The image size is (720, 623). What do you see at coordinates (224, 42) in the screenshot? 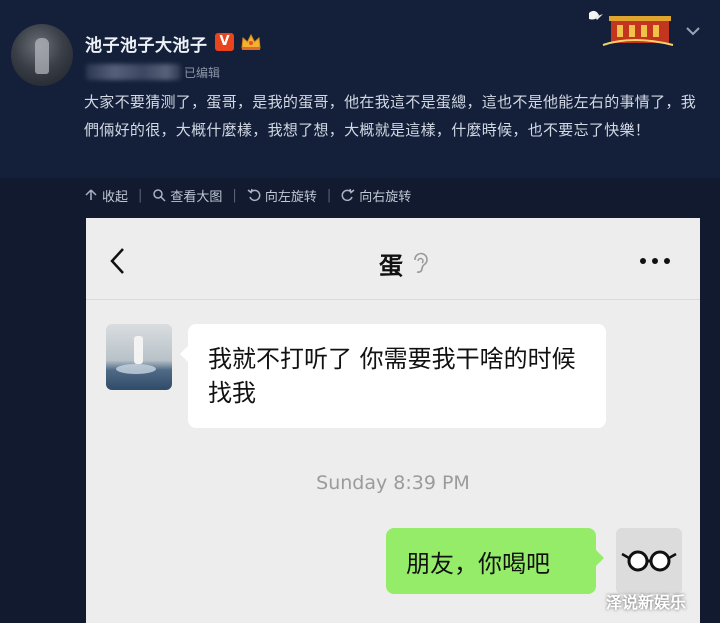
I see `verified-badge: V` at bounding box center [224, 42].